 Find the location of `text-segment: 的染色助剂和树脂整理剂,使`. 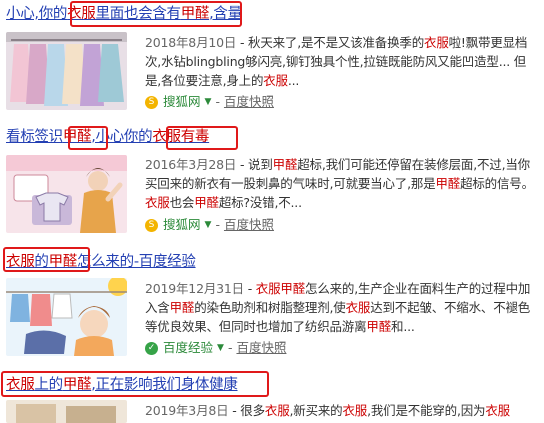

text-segment: 的染色助剂和树脂整理剂,使 is located at coordinates (270, 307).